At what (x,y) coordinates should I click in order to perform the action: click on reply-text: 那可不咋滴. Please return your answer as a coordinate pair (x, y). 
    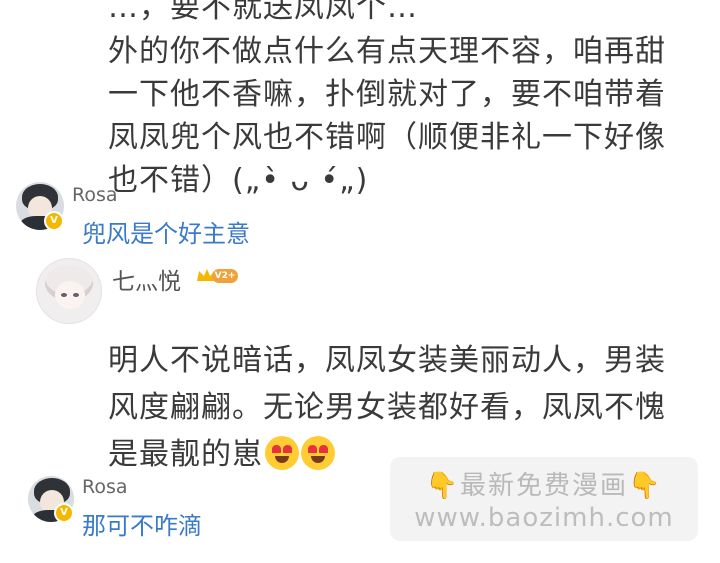
    Looking at the image, I should click on (142, 526).